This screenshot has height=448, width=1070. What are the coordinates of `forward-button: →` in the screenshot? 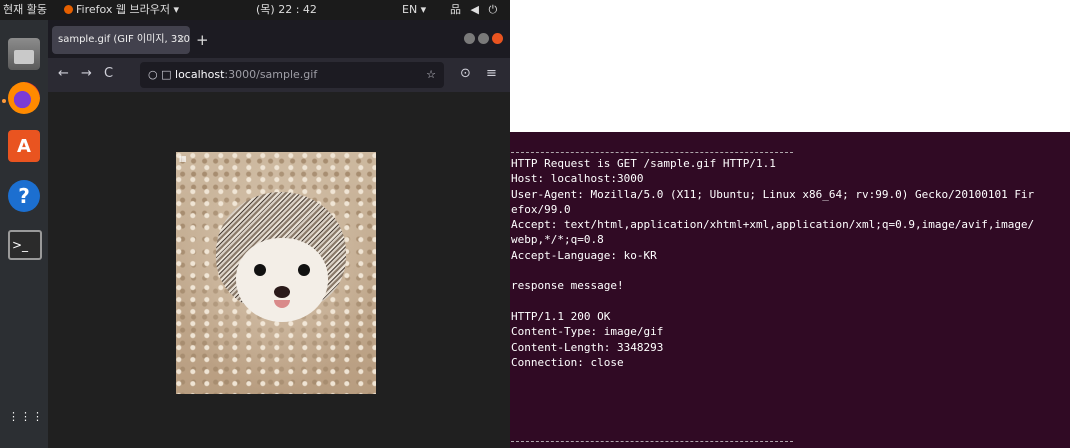 It's located at (86, 73).